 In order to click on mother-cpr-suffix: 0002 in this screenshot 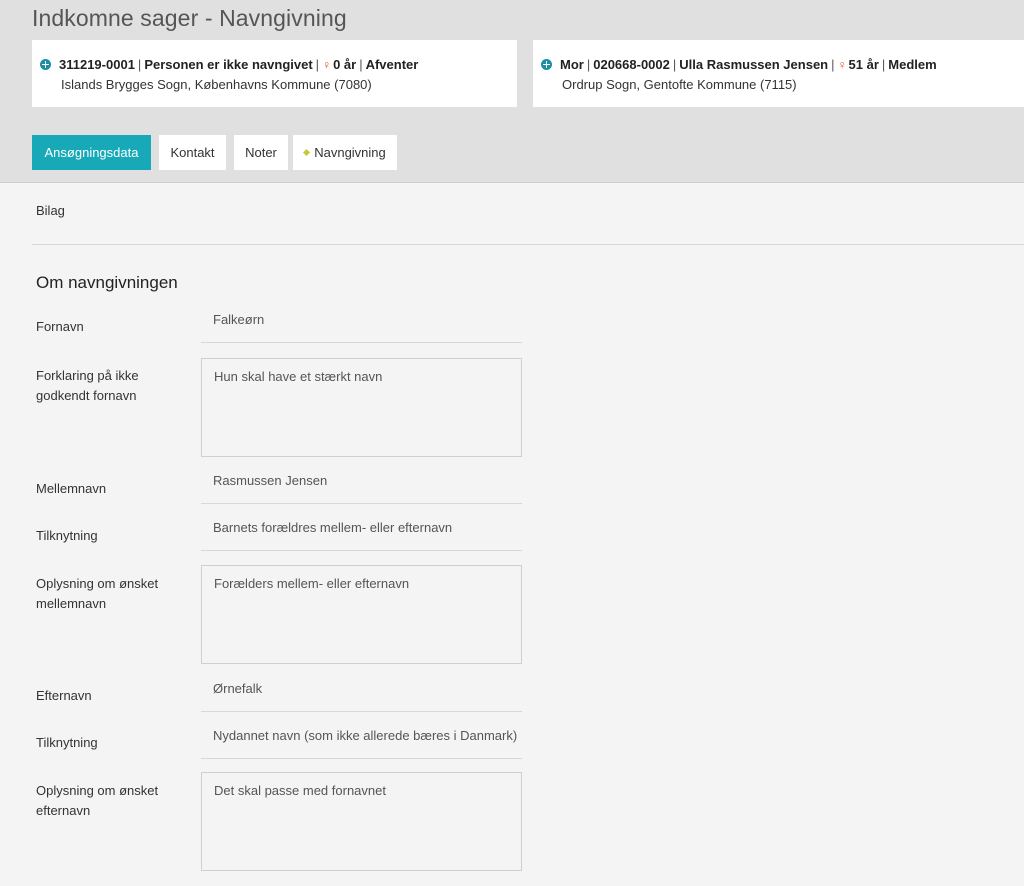, I will do `click(655, 64)`.